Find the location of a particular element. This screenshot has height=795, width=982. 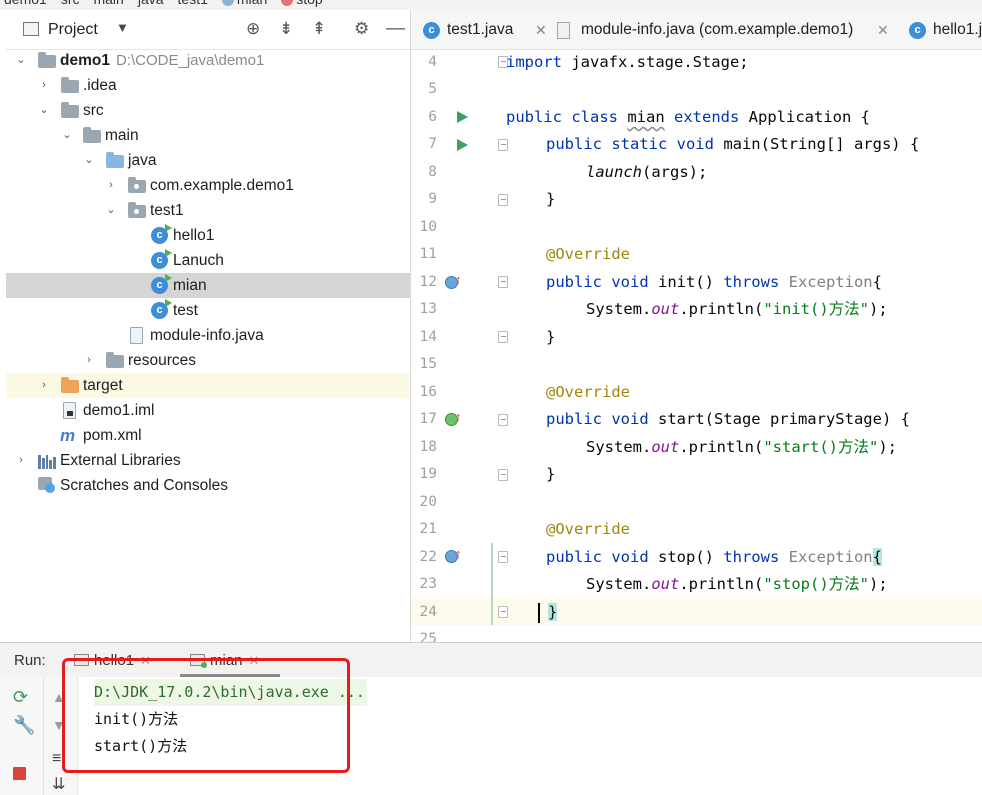

tree-item-hello1: c hello1 is located at coordinates (208, 235).